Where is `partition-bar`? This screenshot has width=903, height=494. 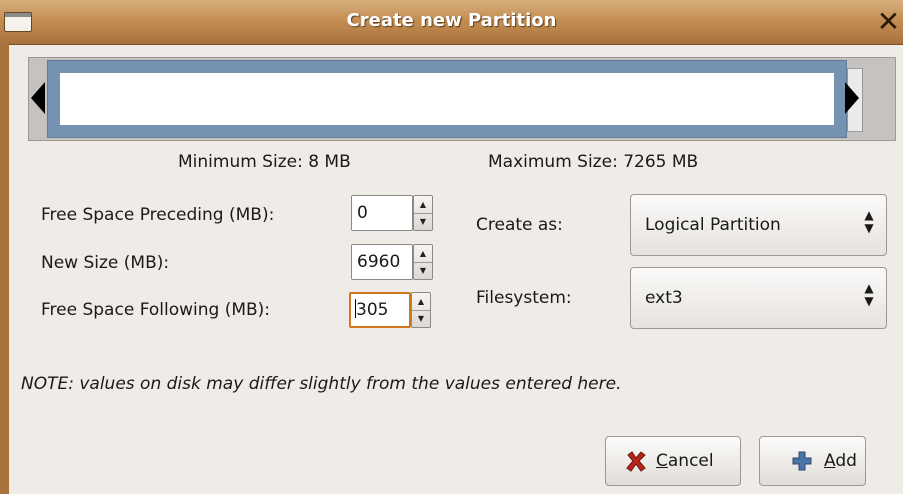
partition-bar is located at coordinates (447, 99).